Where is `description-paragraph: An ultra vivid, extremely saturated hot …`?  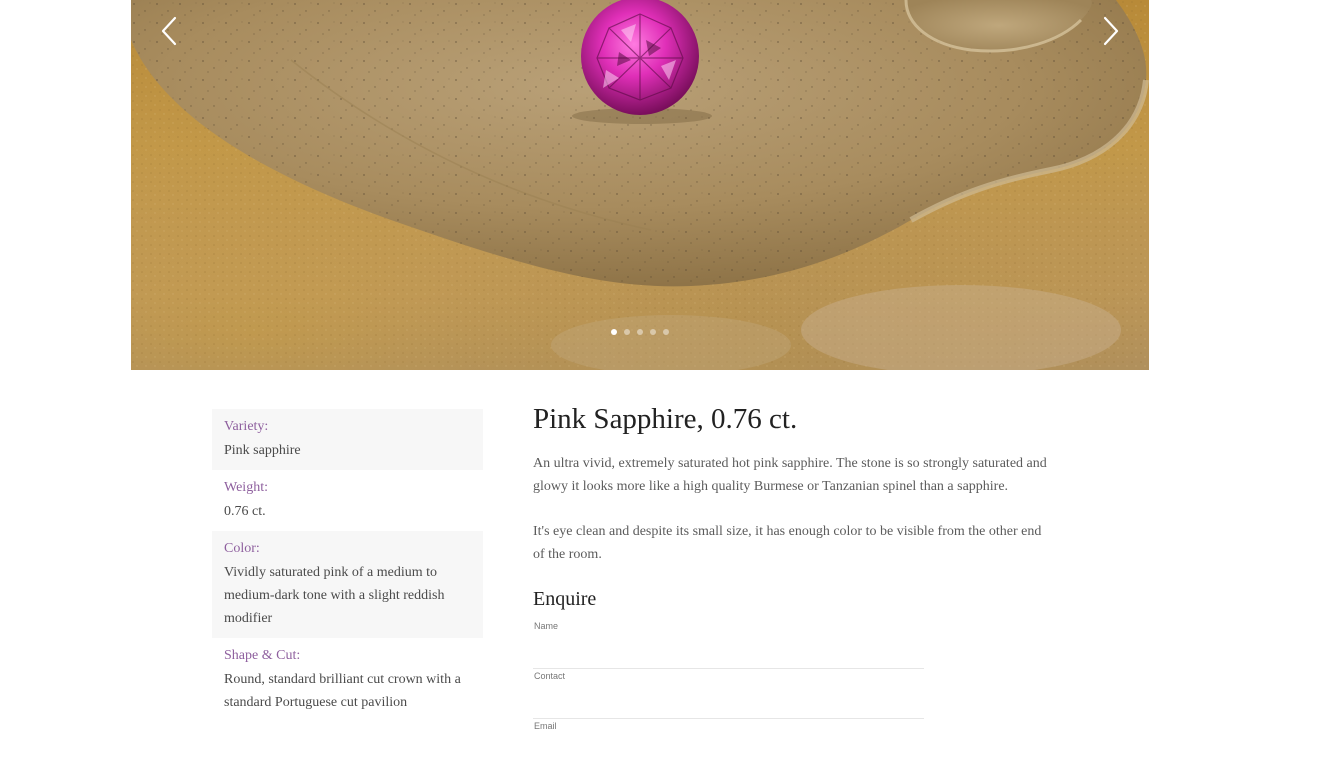 description-paragraph: An ultra vivid, extremely saturated hot … is located at coordinates (790, 475).